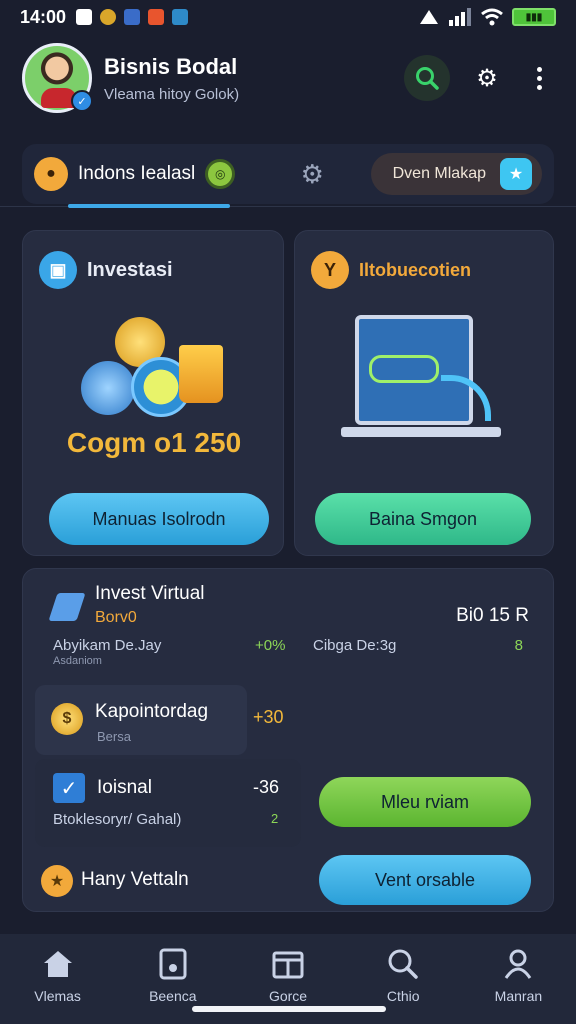 The height and width of the screenshot is (1024, 576). Describe the element at coordinates (114, 736) in the screenshot. I see `kapointordag-subtitle: Bersa` at that location.